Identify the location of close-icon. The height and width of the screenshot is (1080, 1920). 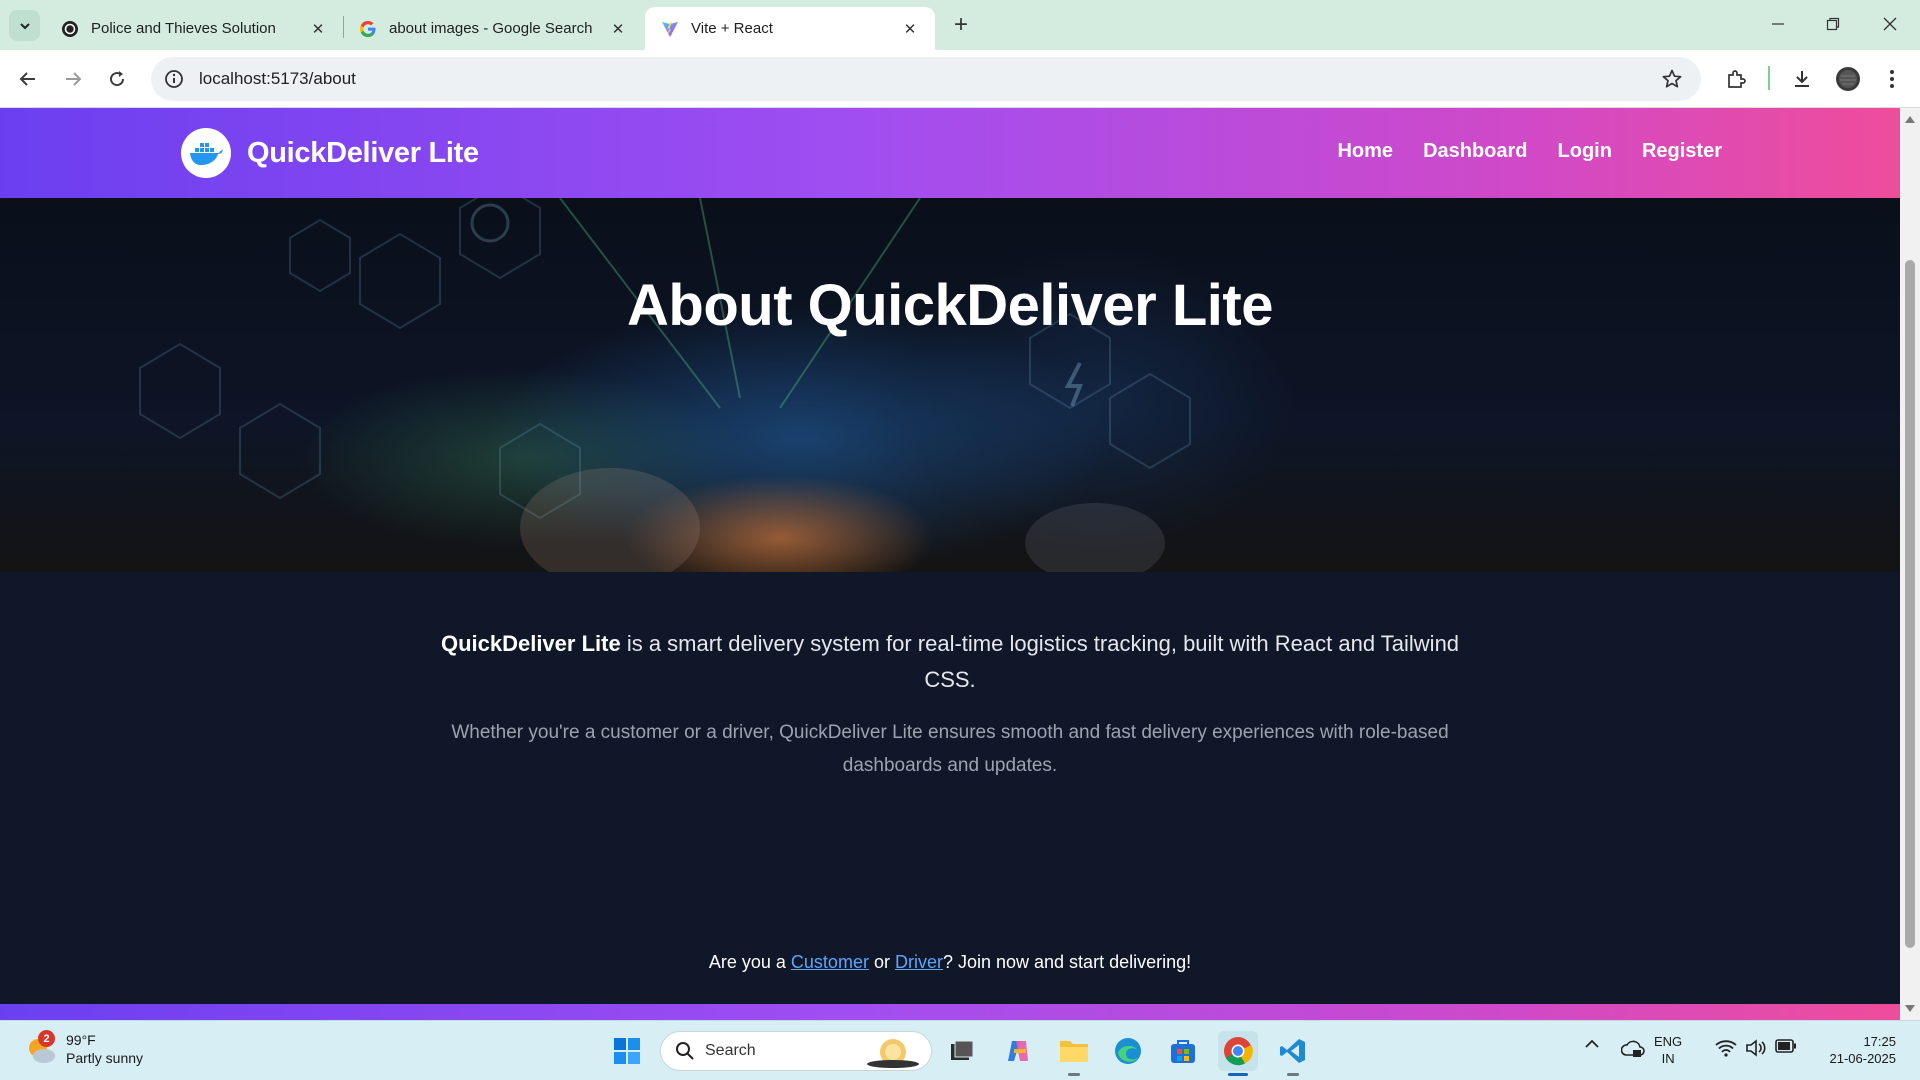
(1890, 24).